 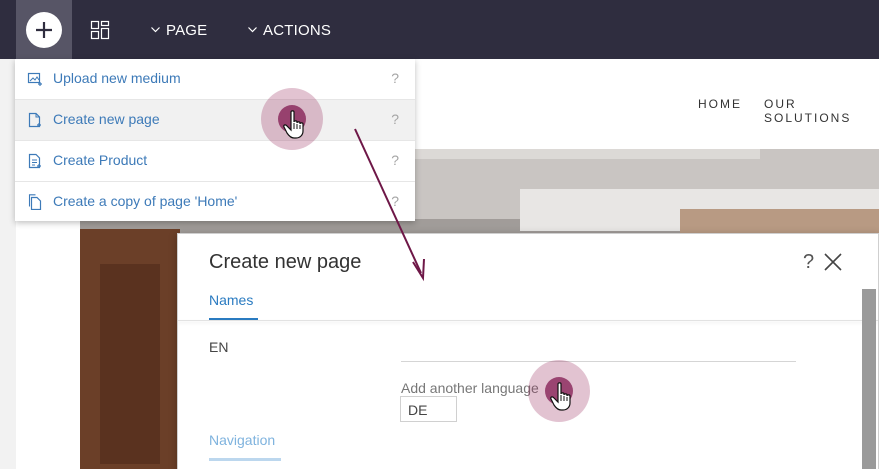 I want to click on page-name-en-input, so click(x=598, y=350).